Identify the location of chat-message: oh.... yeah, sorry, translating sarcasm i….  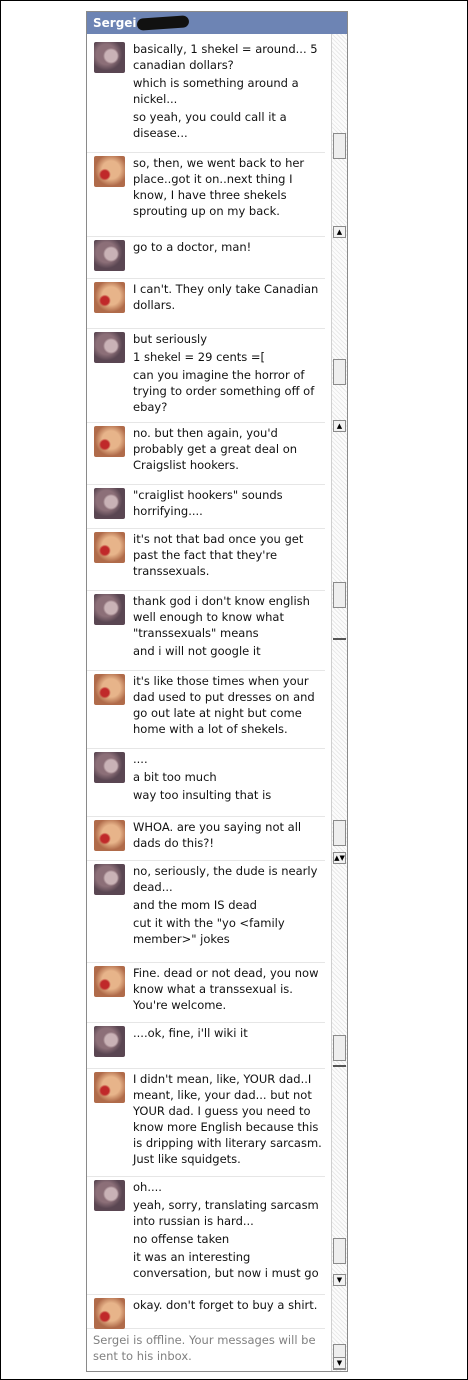
(206, 1236).